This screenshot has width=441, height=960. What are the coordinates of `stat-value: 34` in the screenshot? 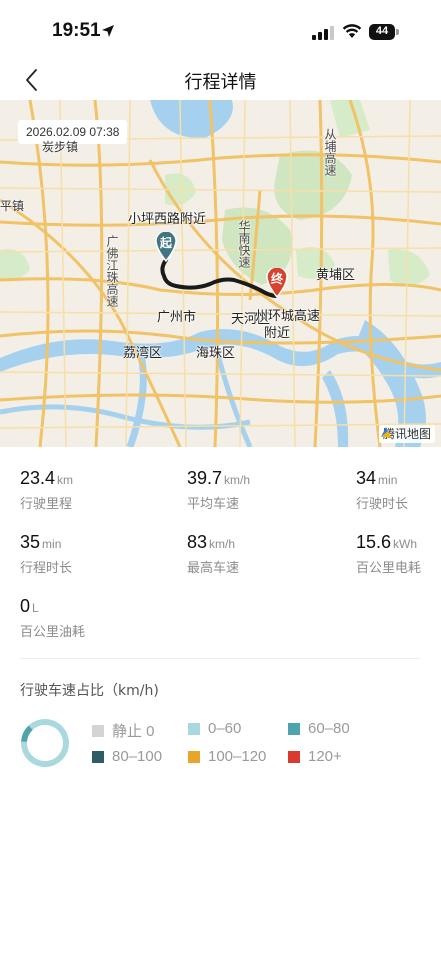 It's located at (366, 478).